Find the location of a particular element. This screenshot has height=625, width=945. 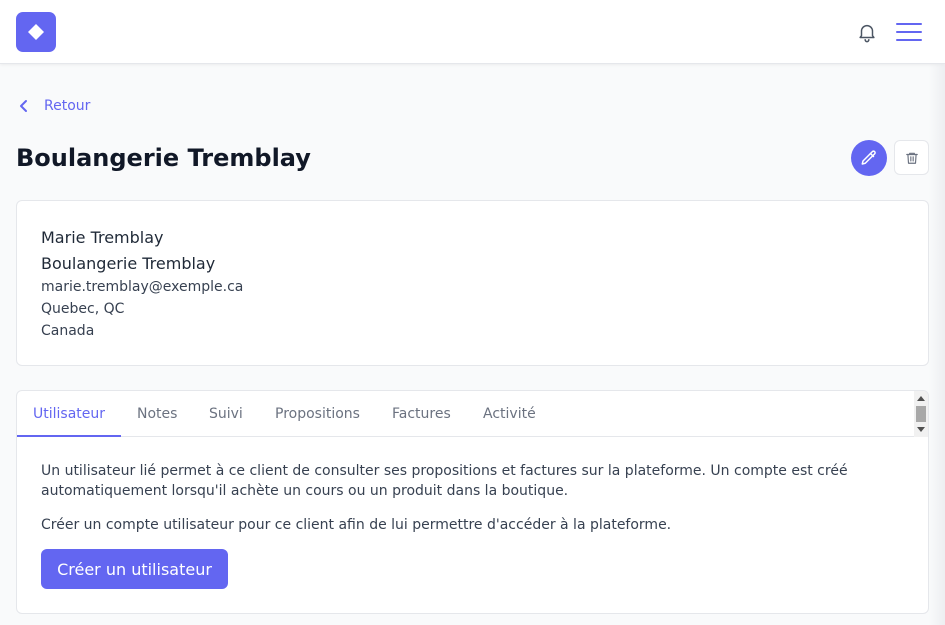

hamburger-menu-icon is located at coordinates (909, 32).